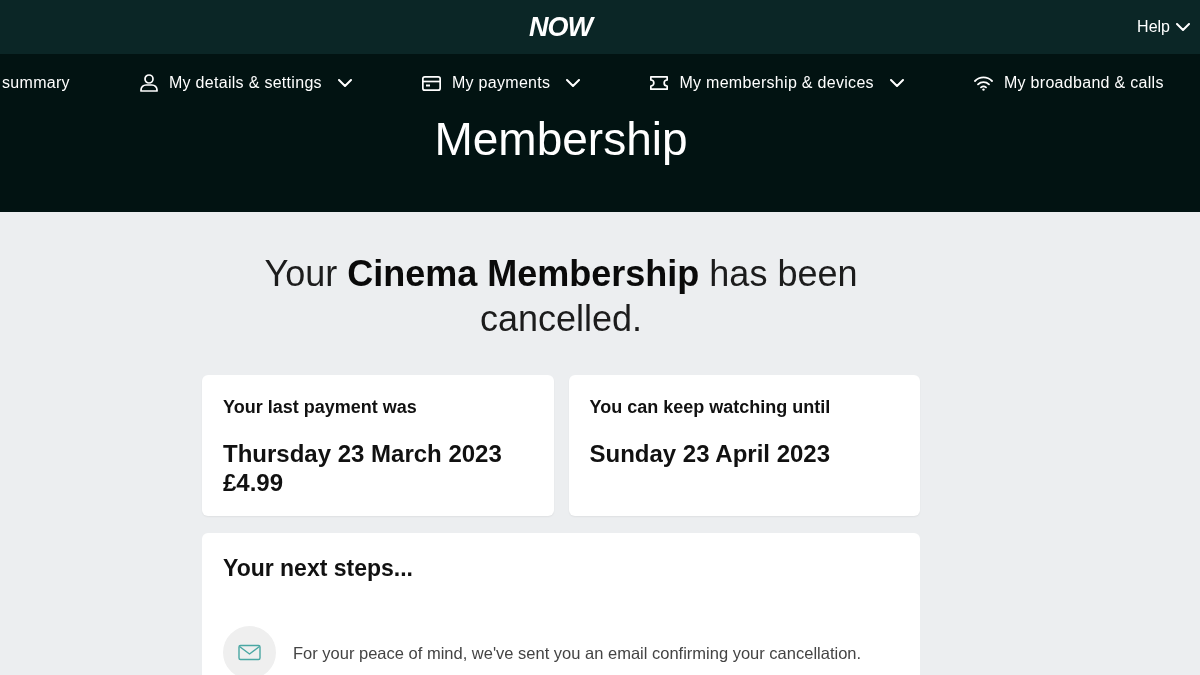 The height and width of the screenshot is (675, 1200). What do you see at coordinates (561, 139) in the screenshot?
I see `page-title: Membership` at bounding box center [561, 139].